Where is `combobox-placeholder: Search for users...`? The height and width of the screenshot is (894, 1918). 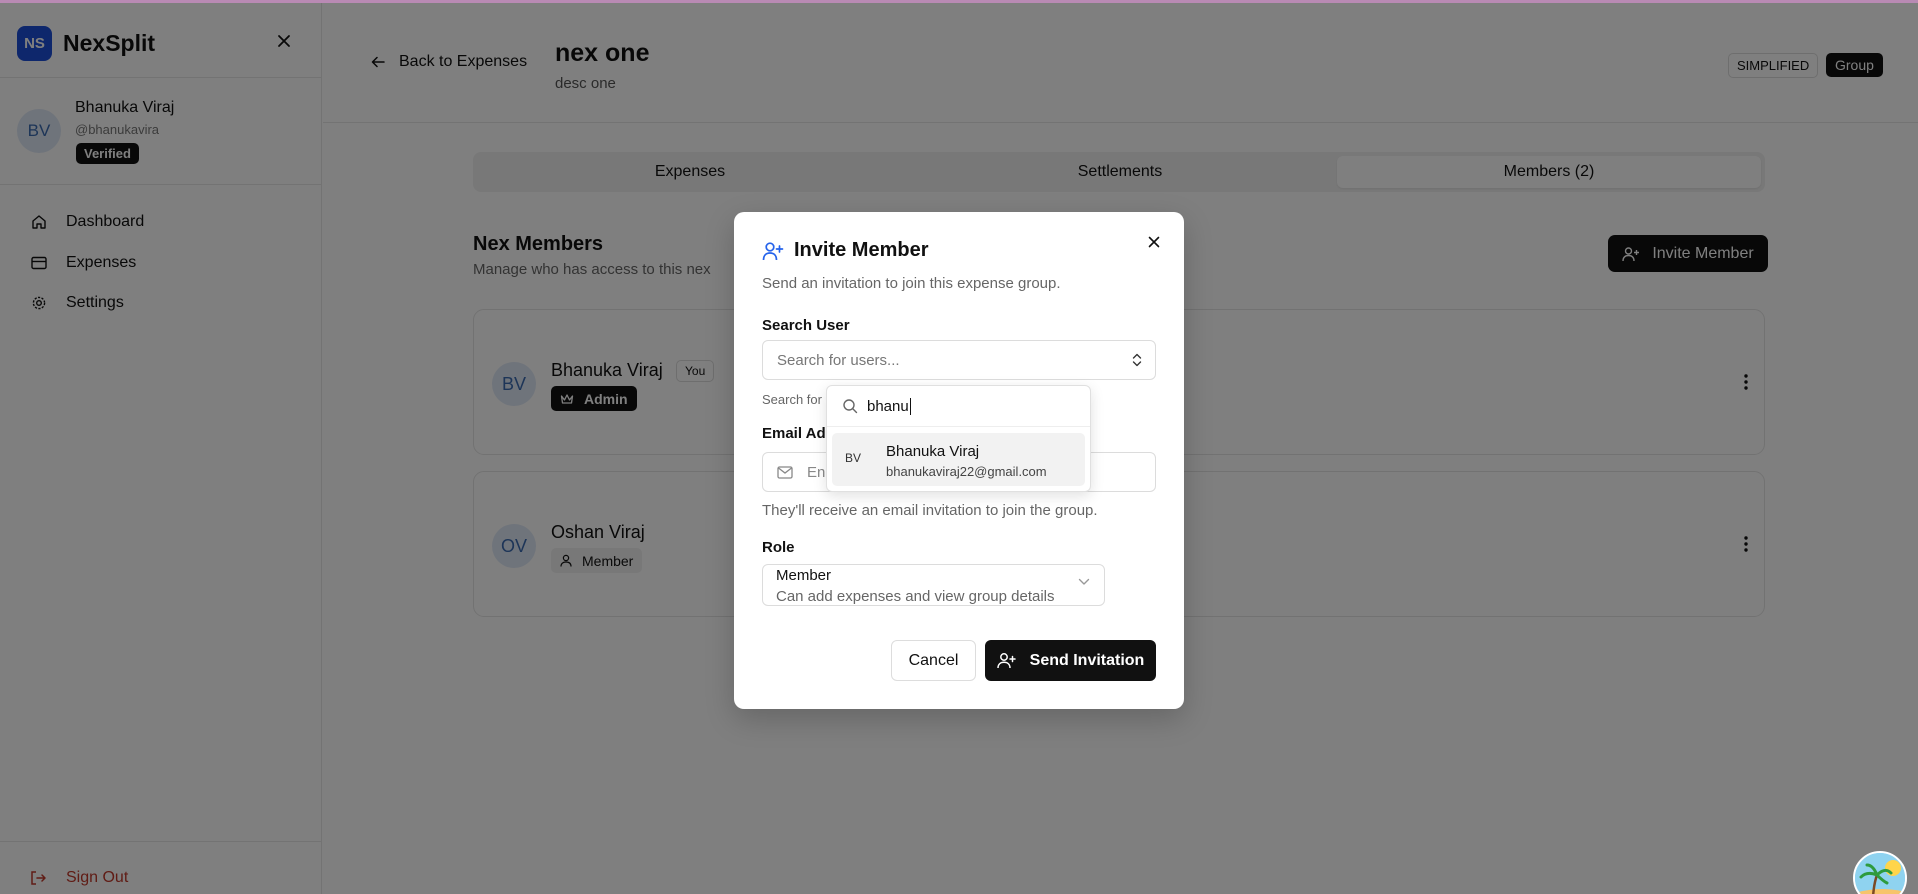 combobox-placeholder: Search for users... is located at coordinates (838, 360).